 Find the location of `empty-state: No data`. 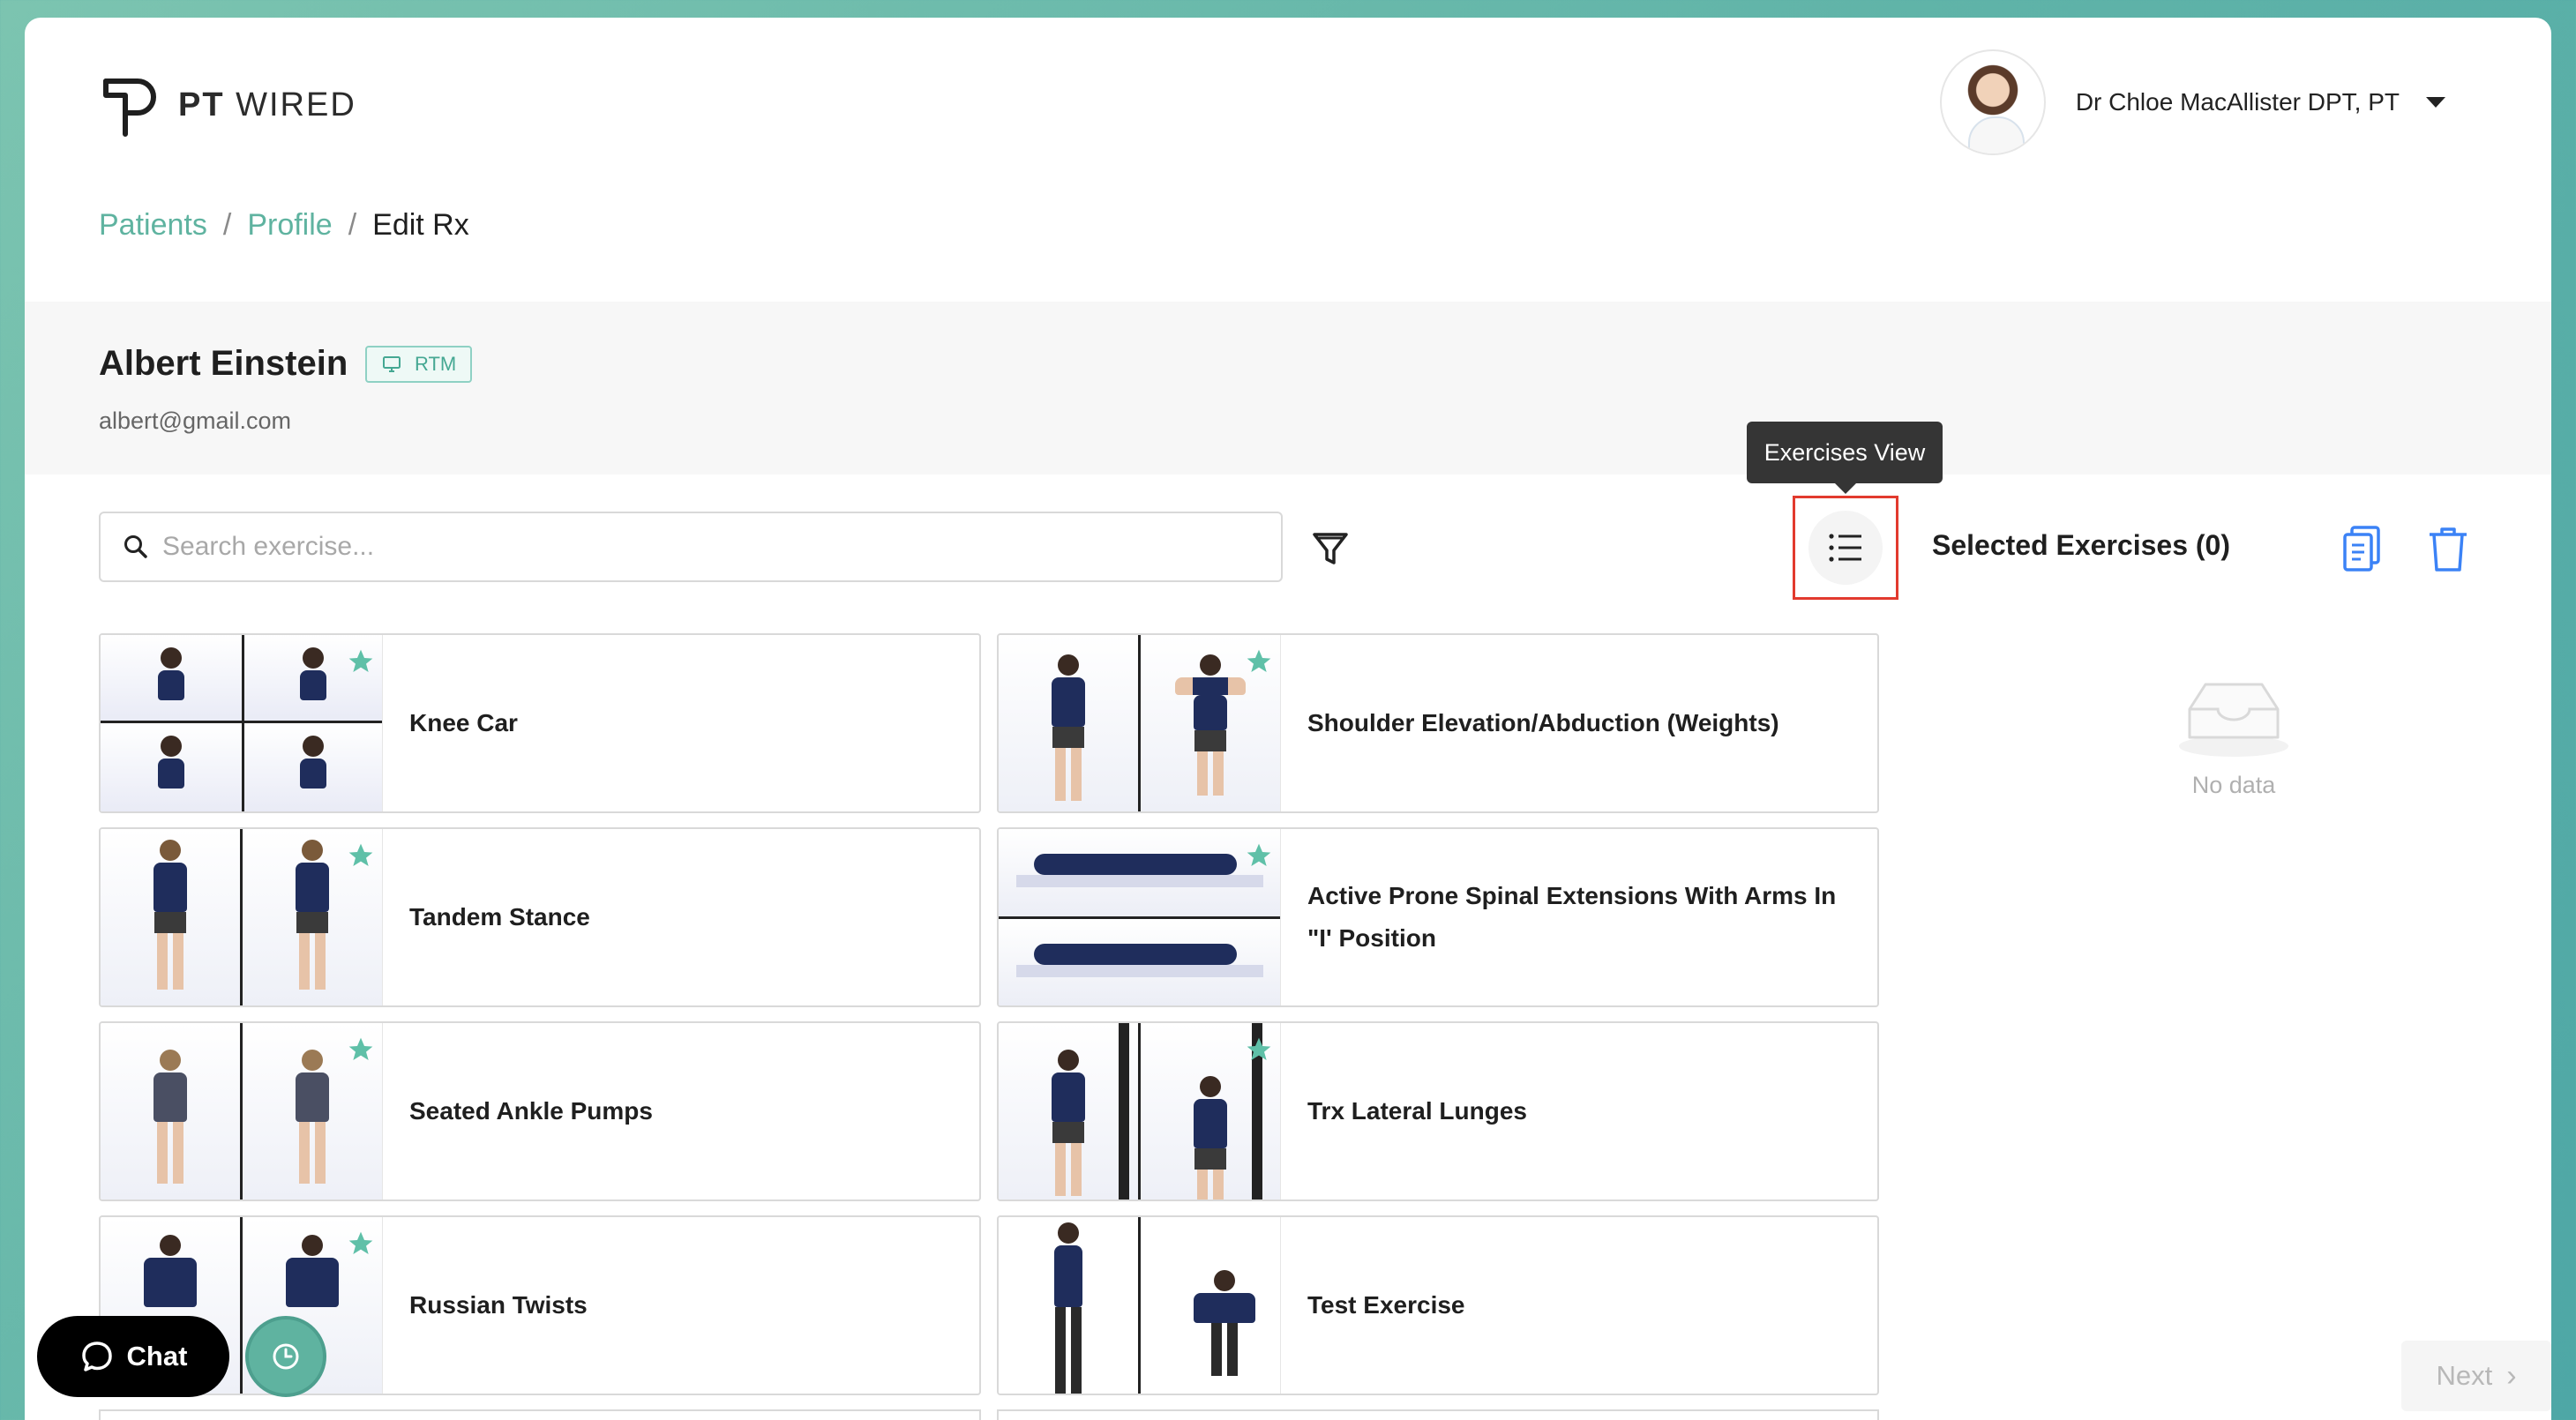

empty-state: No data is located at coordinates (2234, 736).